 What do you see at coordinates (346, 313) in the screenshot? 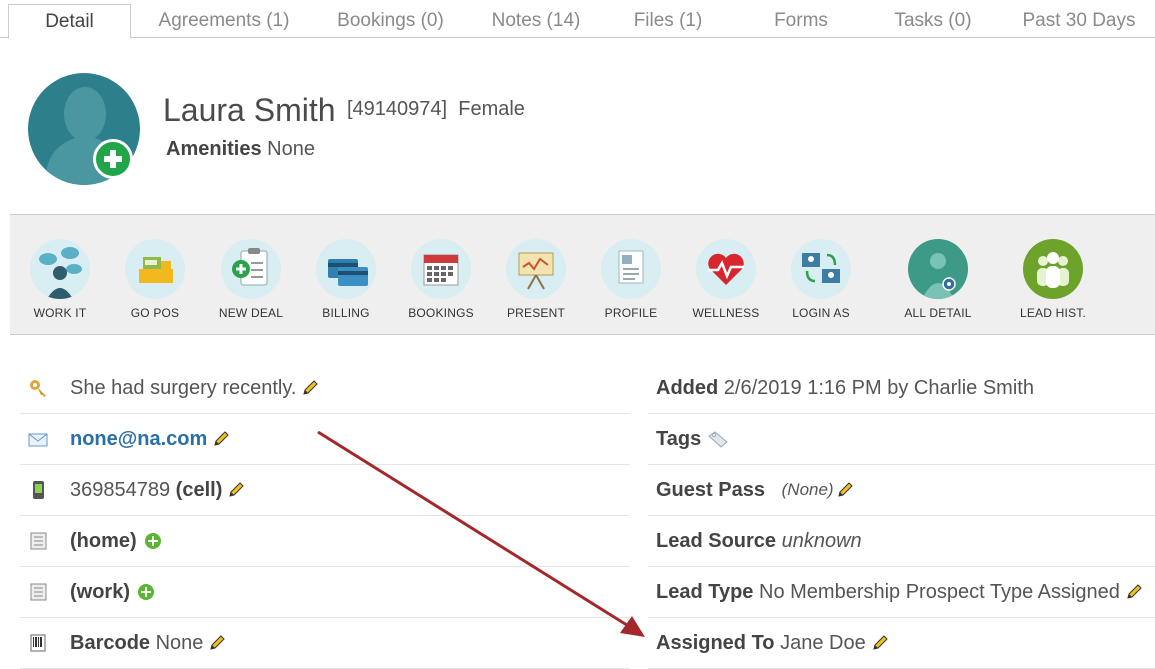
I see `billing-label: BILLING` at bounding box center [346, 313].